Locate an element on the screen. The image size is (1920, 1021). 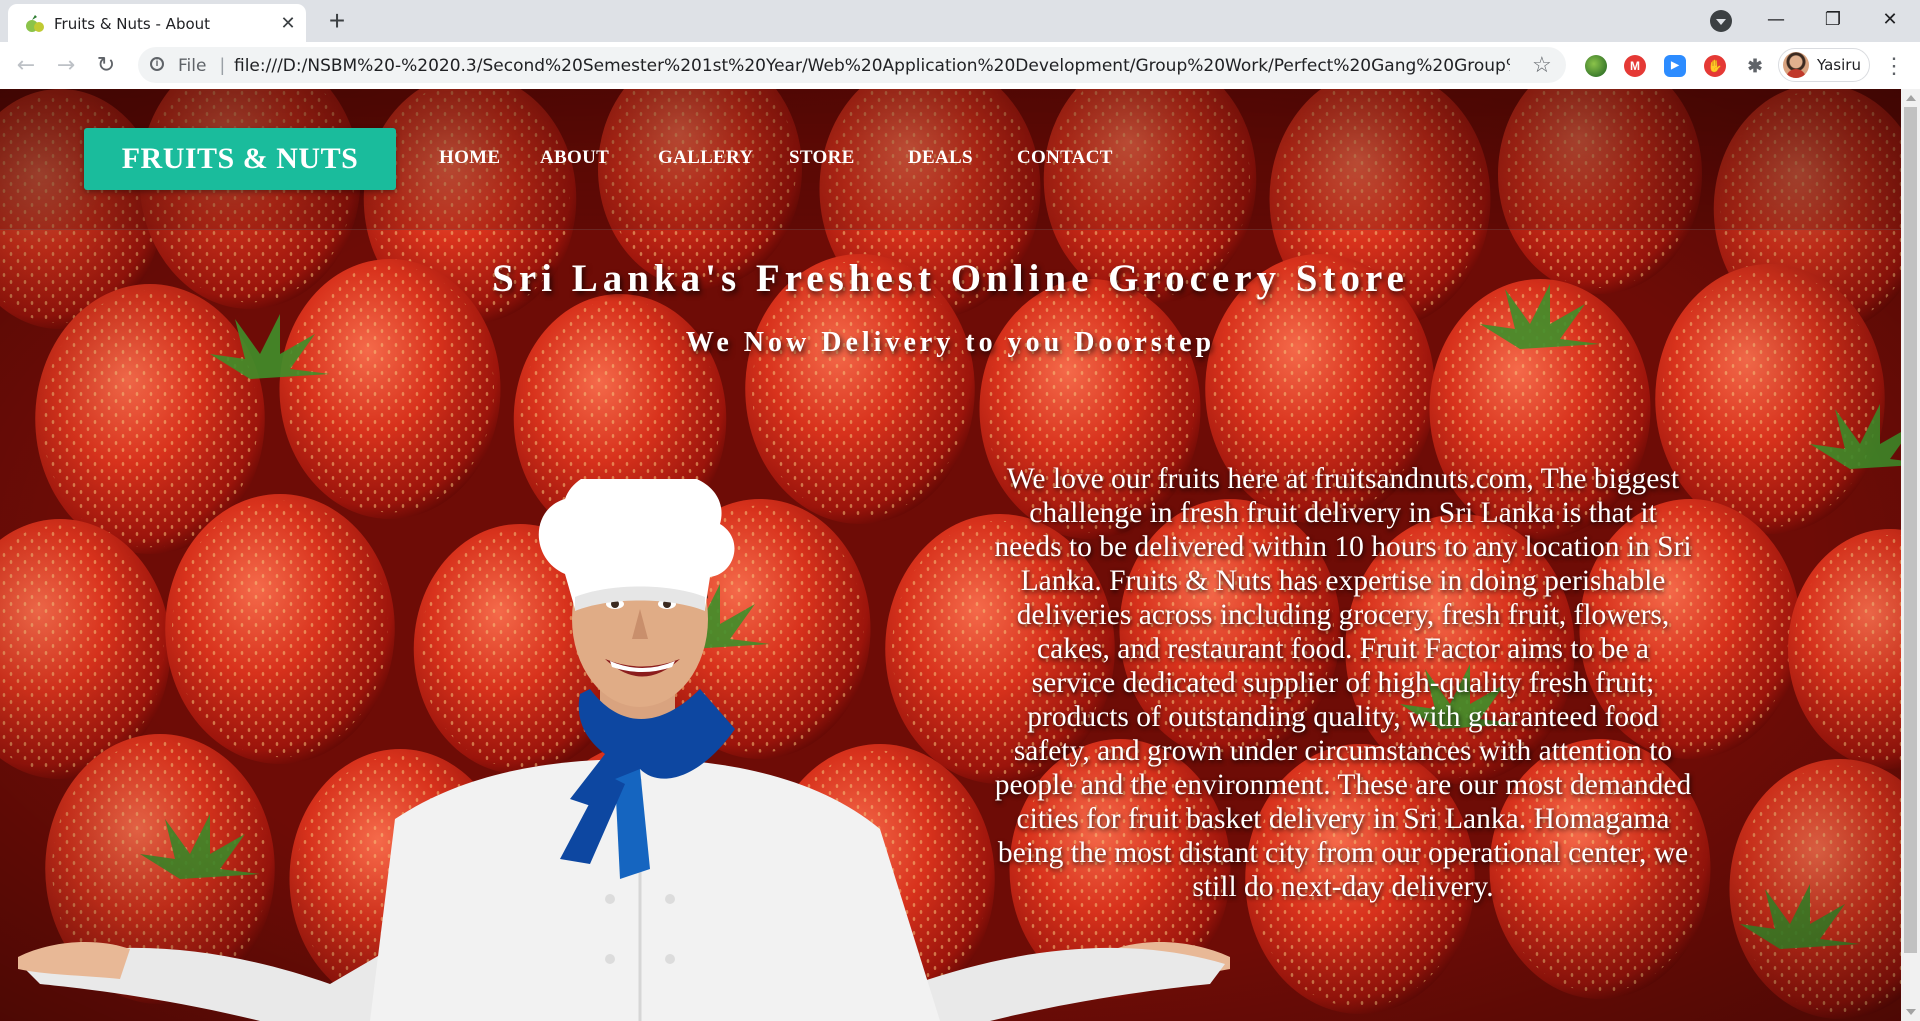
zoom-extension-icon: ▶ is located at coordinates (1675, 66).